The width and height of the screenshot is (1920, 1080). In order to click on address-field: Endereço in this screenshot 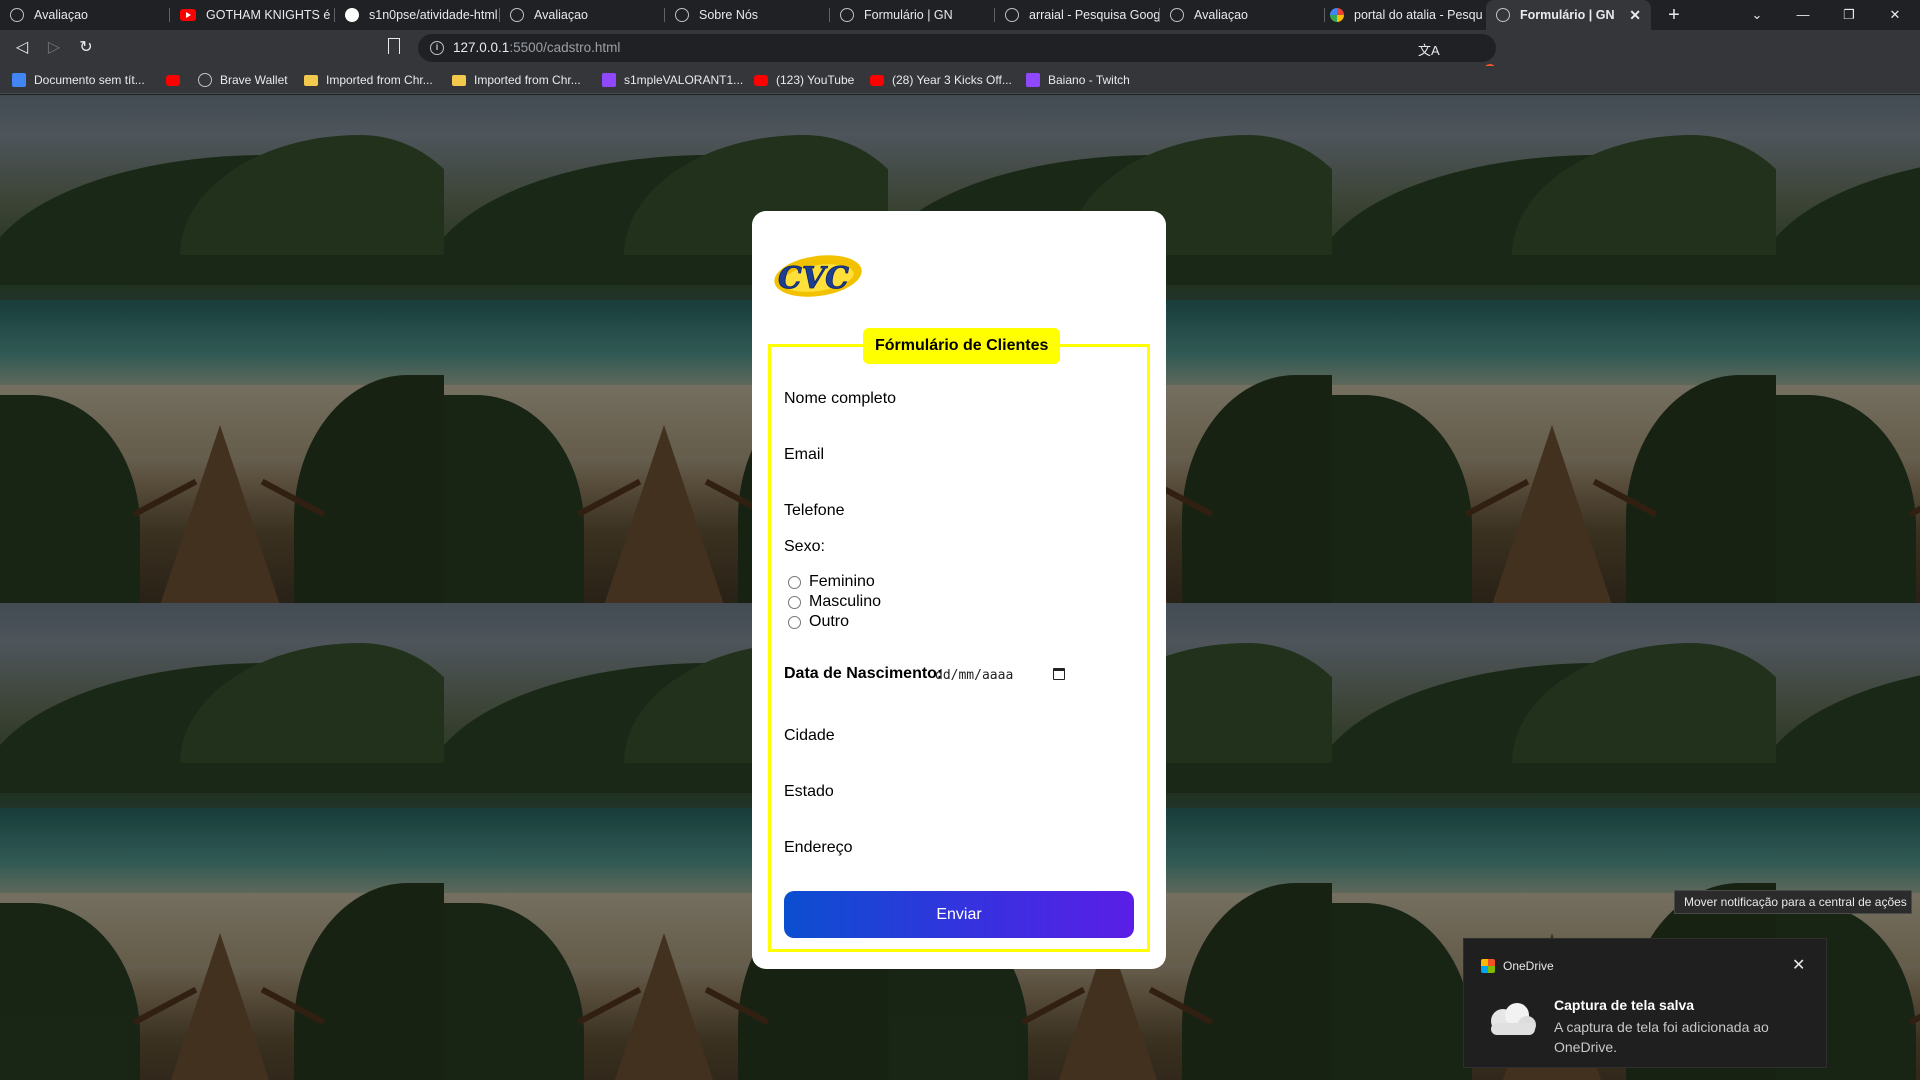, I will do `click(818, 848)`.